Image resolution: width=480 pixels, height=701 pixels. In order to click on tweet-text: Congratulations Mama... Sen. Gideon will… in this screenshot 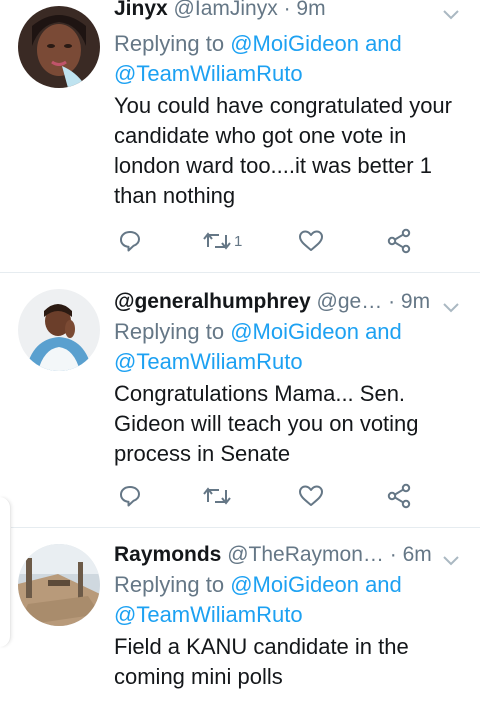, I will do `click(266, 423)`.